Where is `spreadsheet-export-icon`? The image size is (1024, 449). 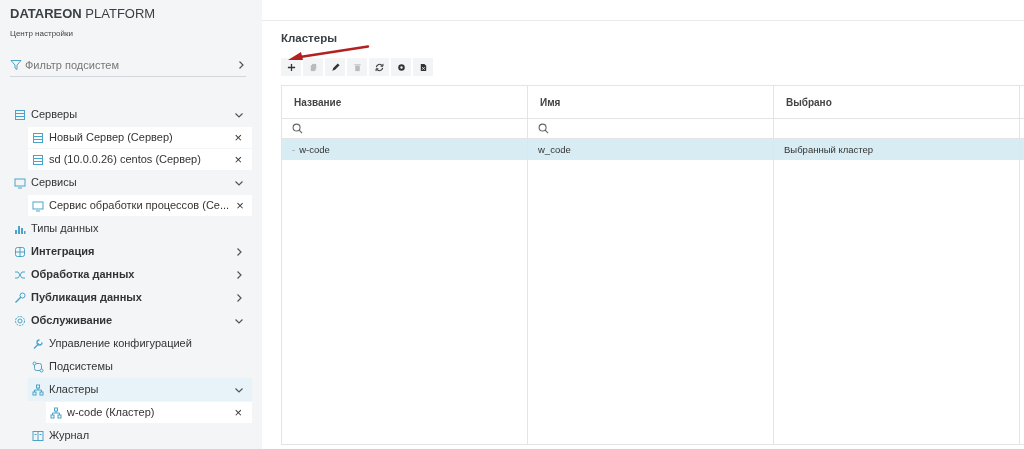 spreadsheet-export-icon is located at coordinates (423, 67).